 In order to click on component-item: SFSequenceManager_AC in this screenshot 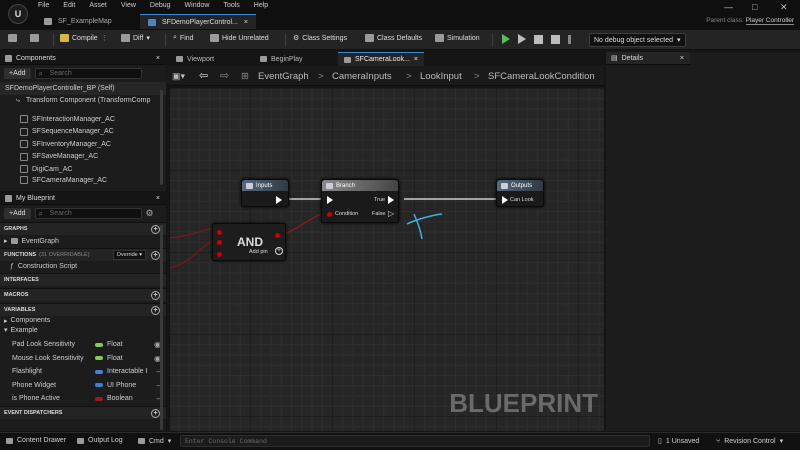, I will do `click(83, 132)`.